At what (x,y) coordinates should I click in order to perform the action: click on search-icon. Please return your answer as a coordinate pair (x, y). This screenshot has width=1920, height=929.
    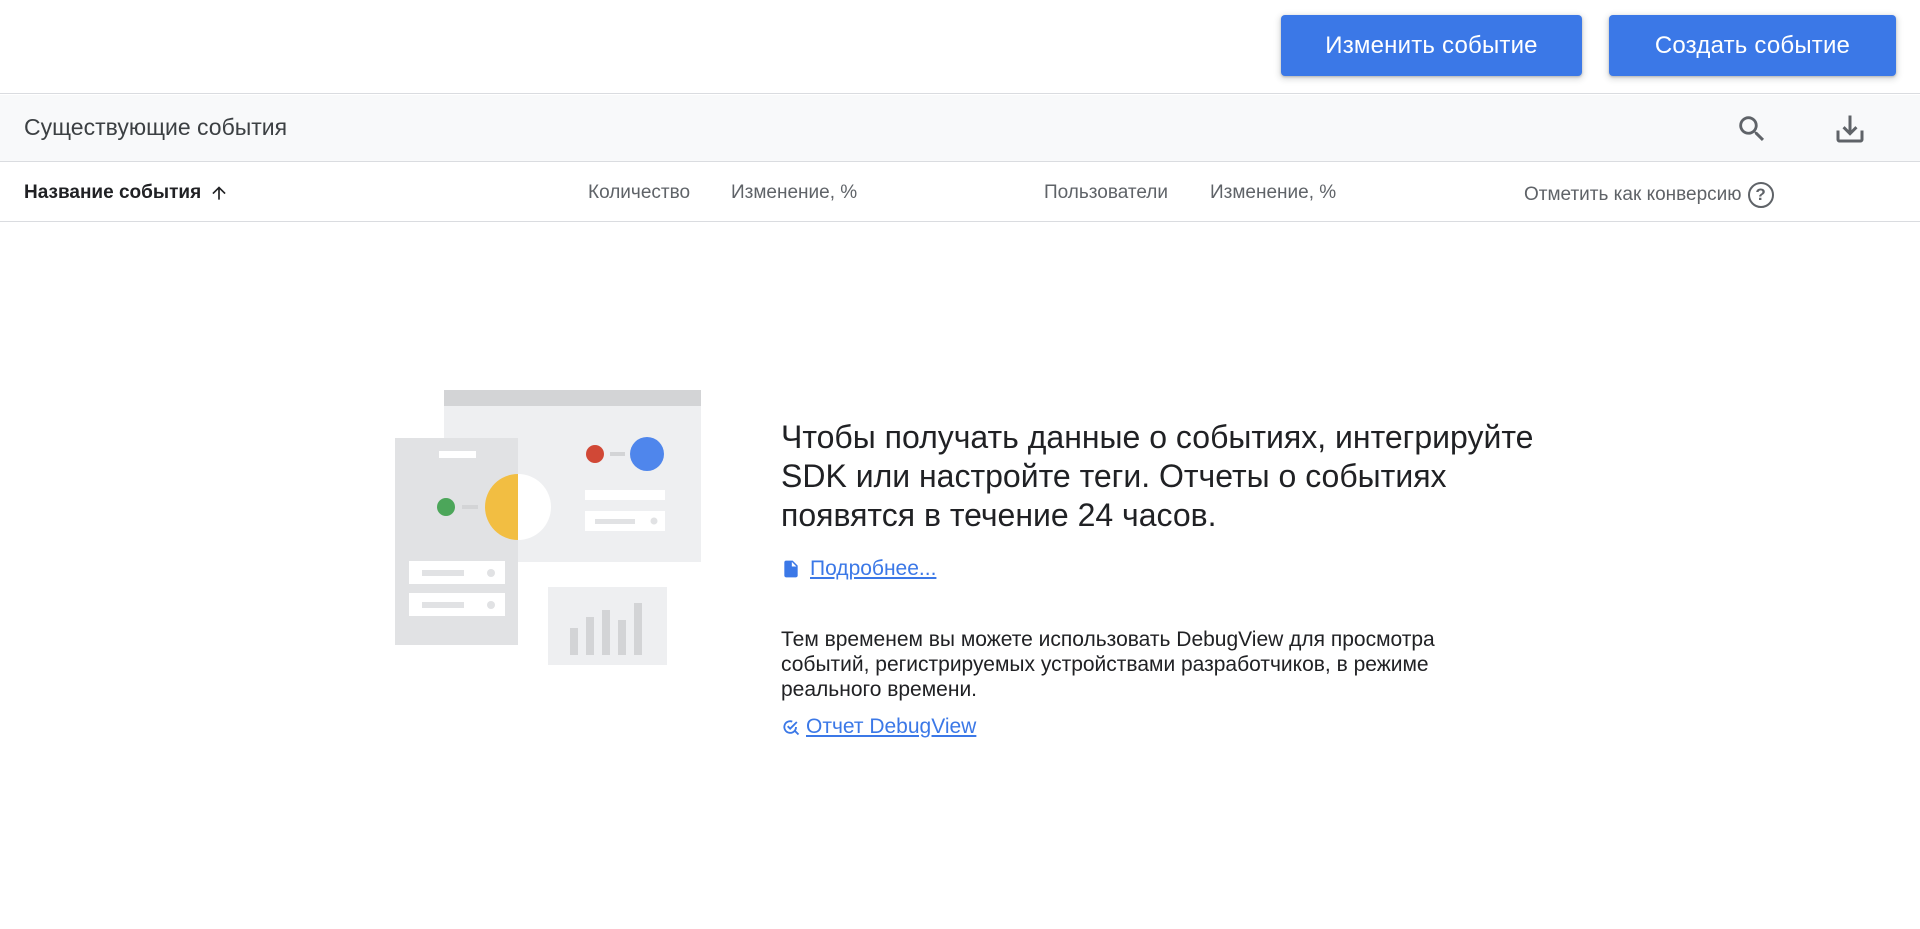
    Looking at the image, I should click on (1752, 129).